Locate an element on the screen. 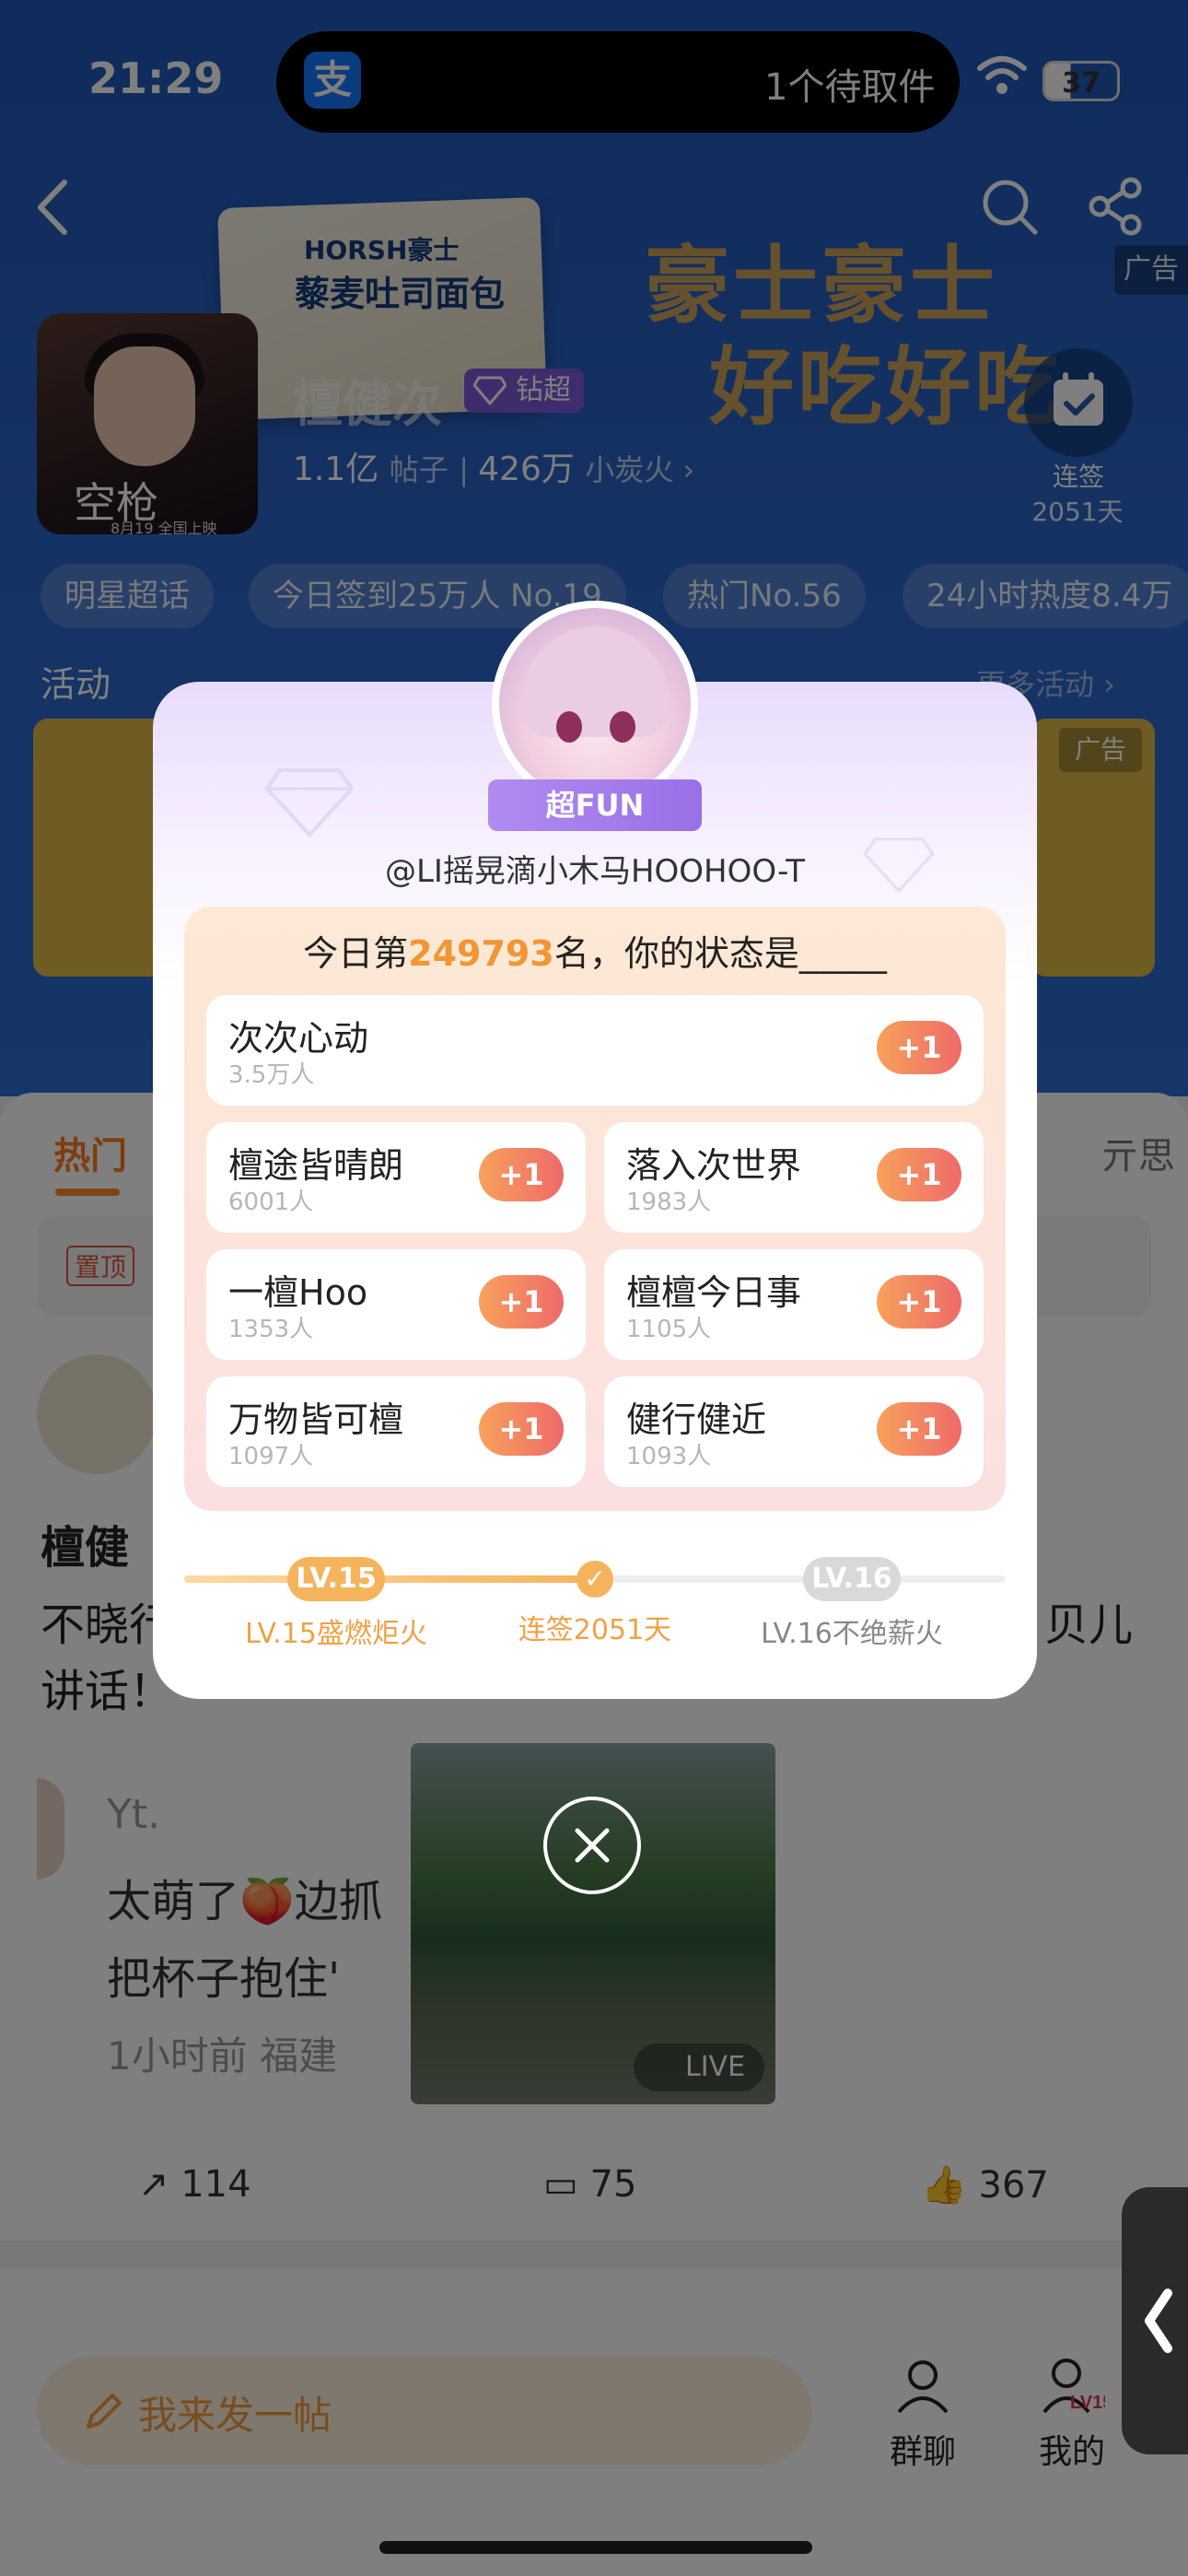 This screenshot has width=1188, height=2576. rank-text: 今日第249793名，你的状态是_____ is located at coordinates (595, 950).